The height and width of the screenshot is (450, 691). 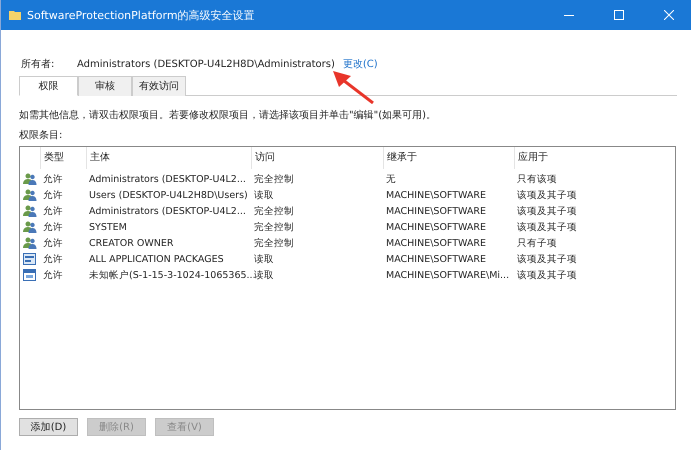 I want to click on column-header: 类型, so click(x=63, y=158).